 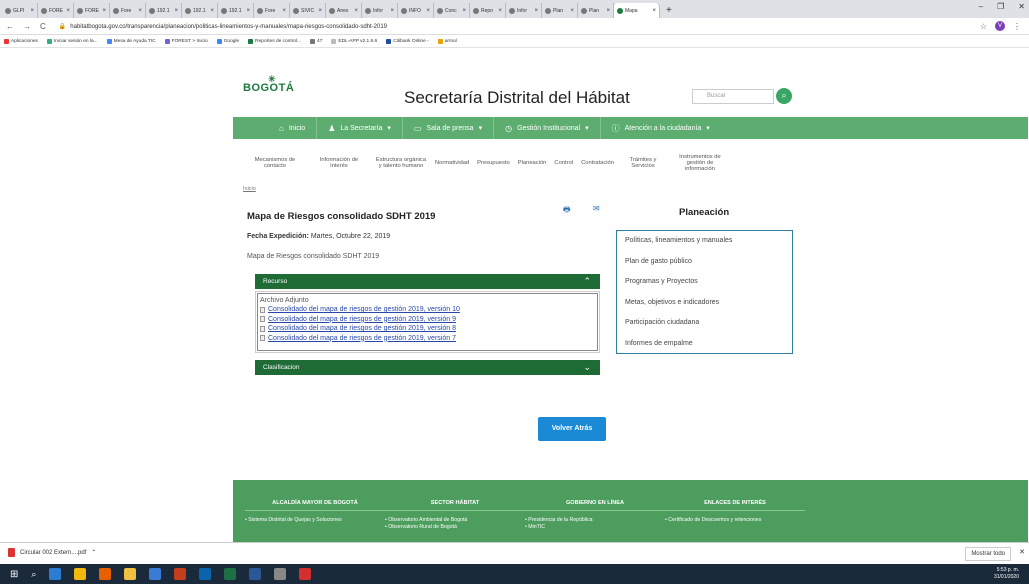 What do you see at coordinates (637, 10) in the screenshot?
I see `browser-tab-active: Mapa ×` at bounding box center [637, 10].